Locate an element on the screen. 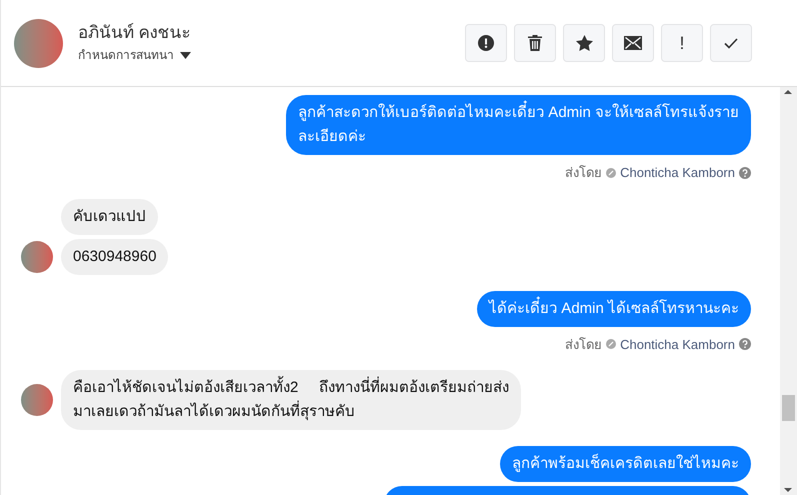  trash-icon is located at coordinates (535, 43).